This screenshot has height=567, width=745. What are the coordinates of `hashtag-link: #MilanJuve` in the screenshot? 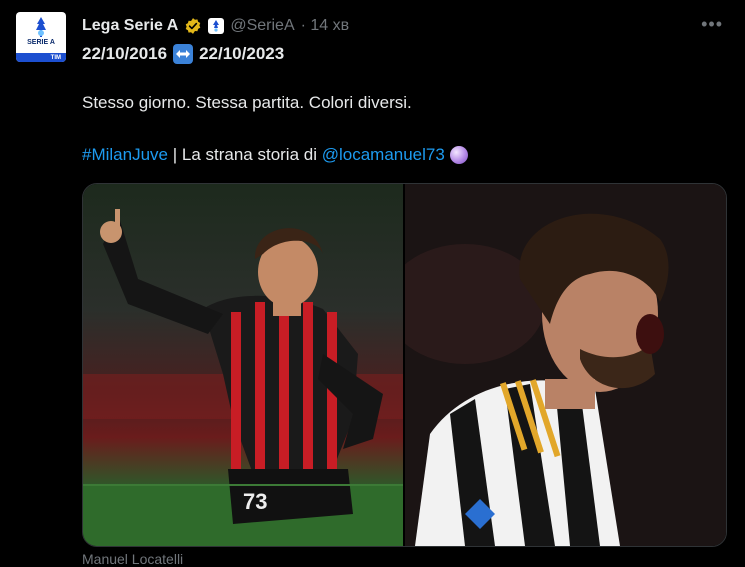 It's located at (125, 155).